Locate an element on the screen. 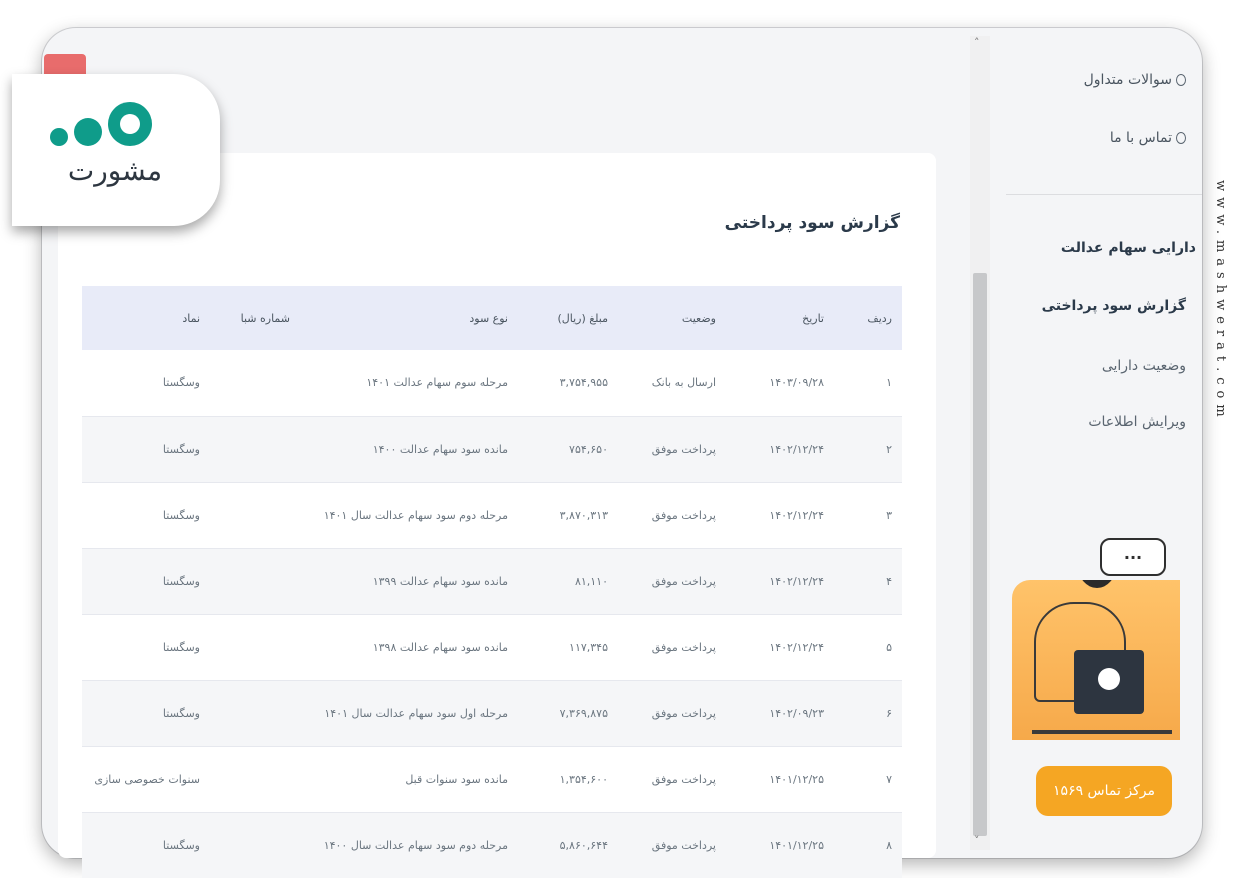  call-center-button: مرکز تماس ۱۵۶۹ is located at coordinates (1104, 791).